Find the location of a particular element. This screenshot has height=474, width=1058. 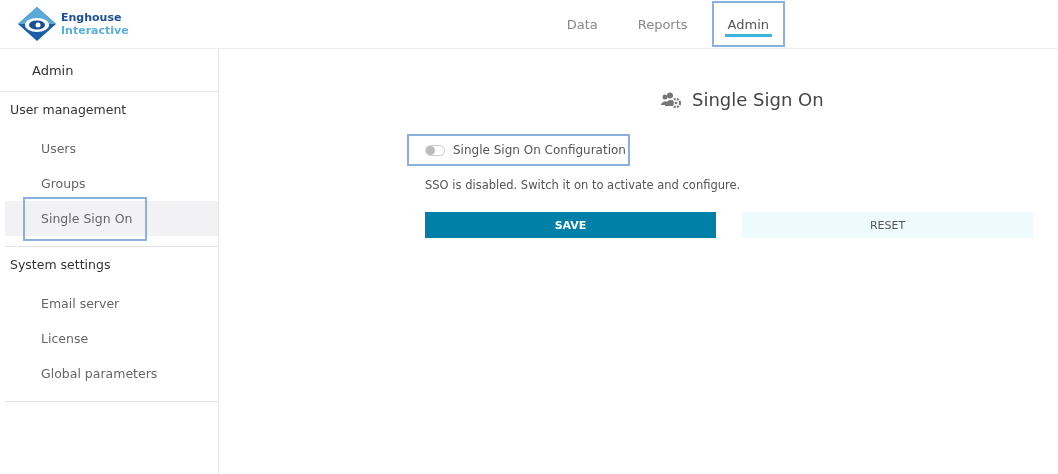

toggle-switch is located at coordinates (435, 150).